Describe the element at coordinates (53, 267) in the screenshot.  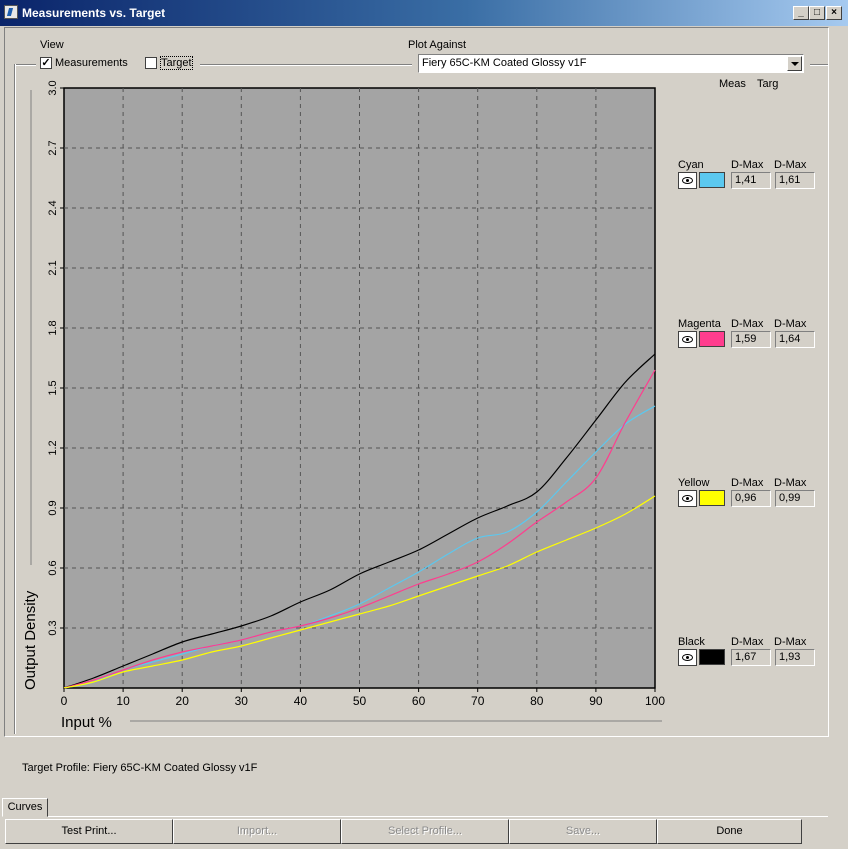
I see `y-tick-label: 2.1` at that location.